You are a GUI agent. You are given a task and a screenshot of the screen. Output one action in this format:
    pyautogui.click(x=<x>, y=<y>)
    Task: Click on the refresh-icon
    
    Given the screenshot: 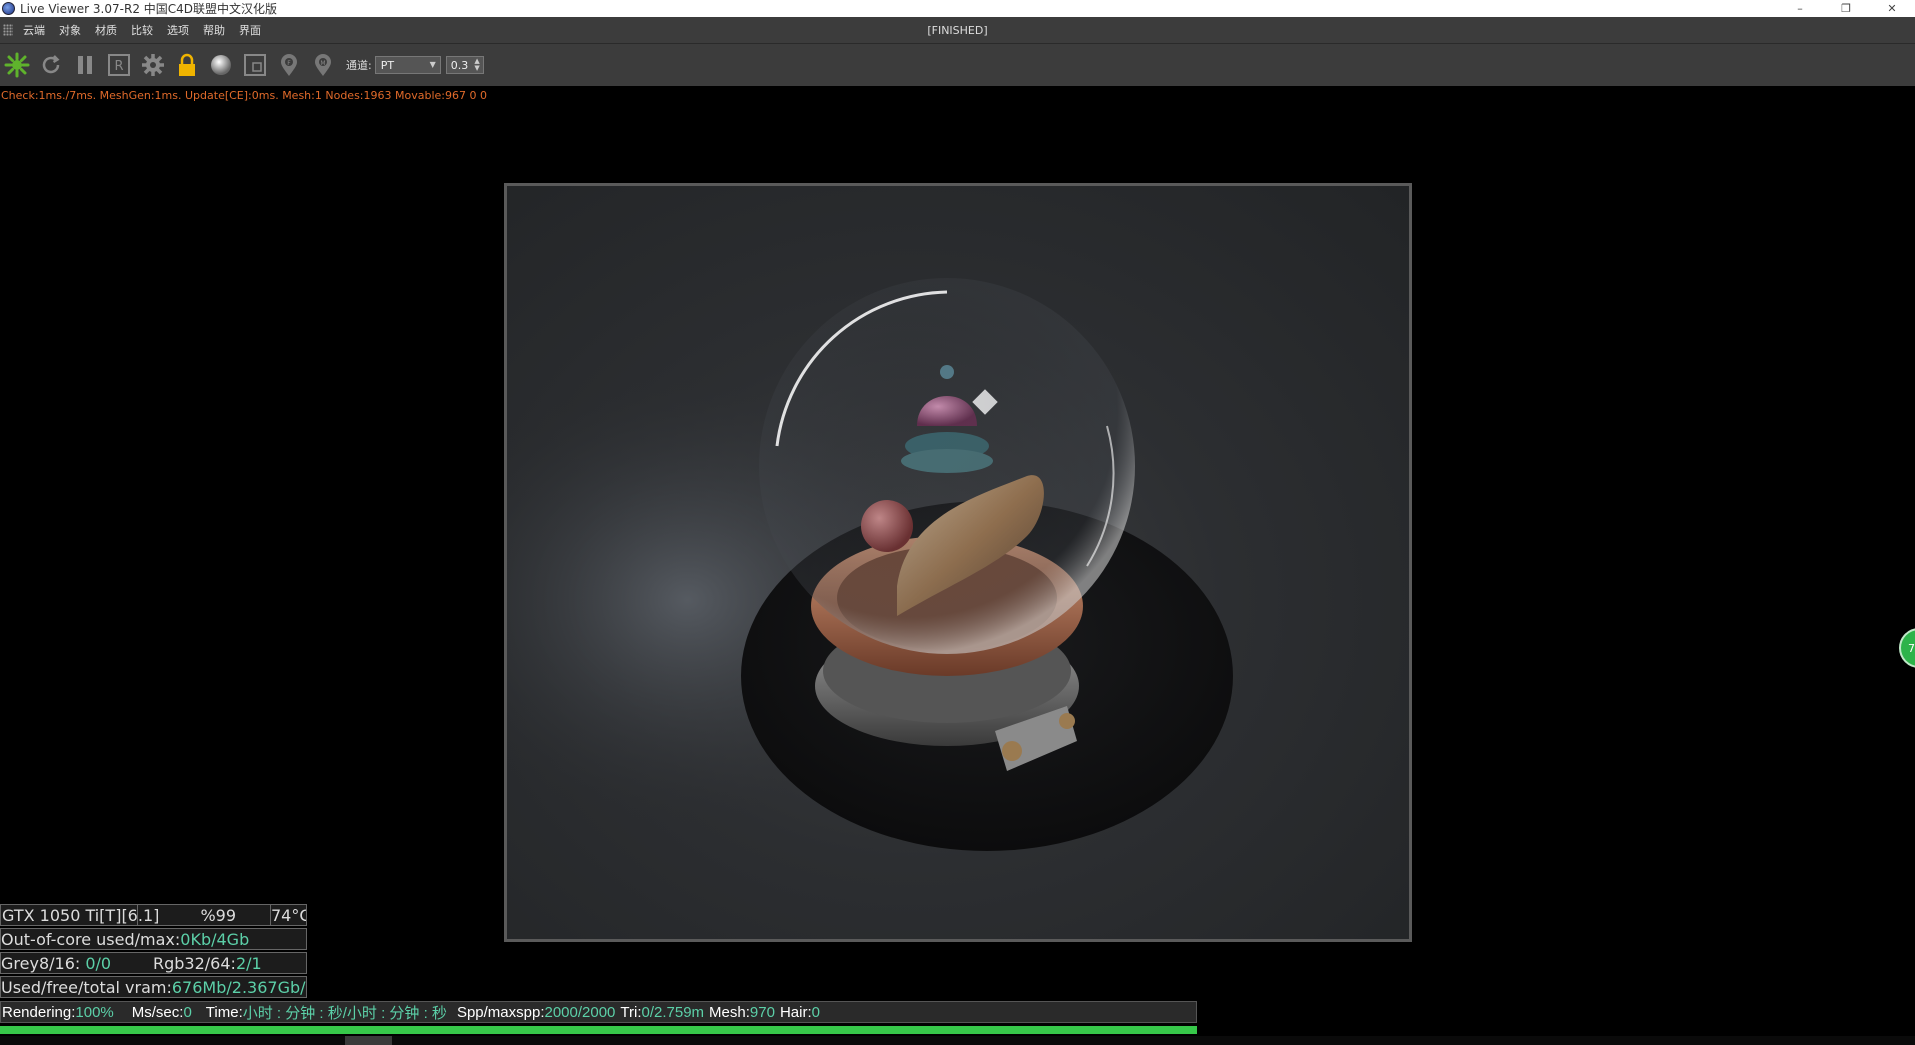 What is the action you would take?
    pyautogui.click(x=51, y=65)
    